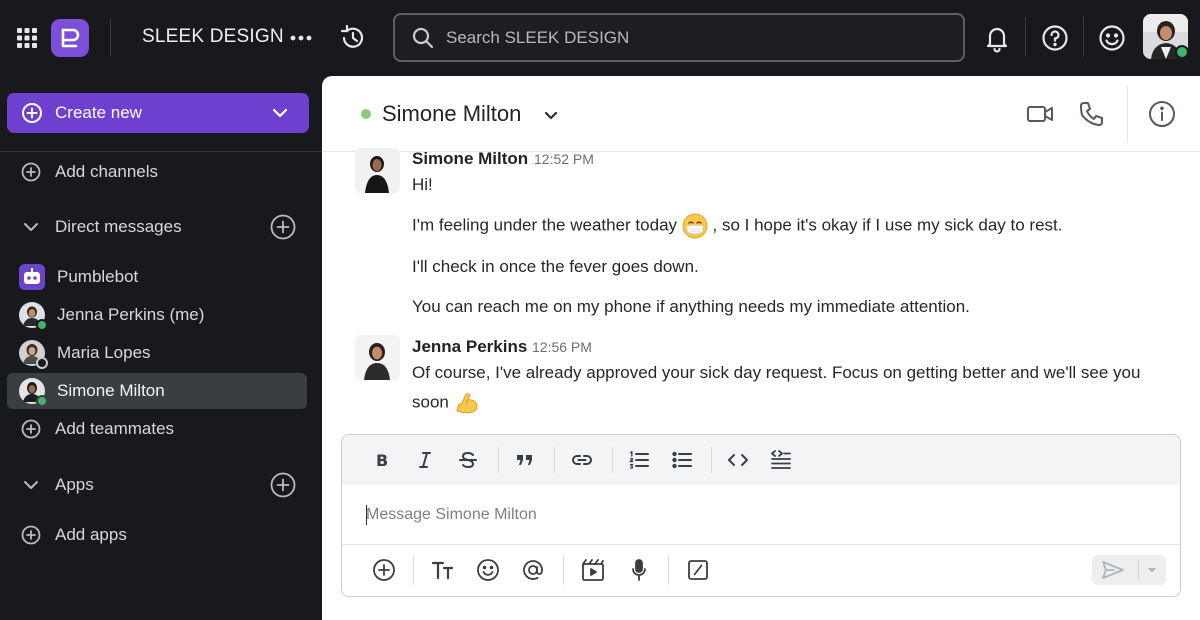 This screenshot has height=620, width=1200. I want to click on more-icon, so click(301, 38).